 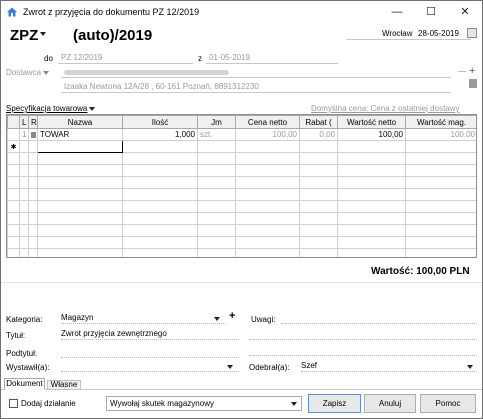 What do you see at coordinates (397, 12) in the screenshot?
I see `minimize-button: —` at bounding box center [397, 12].